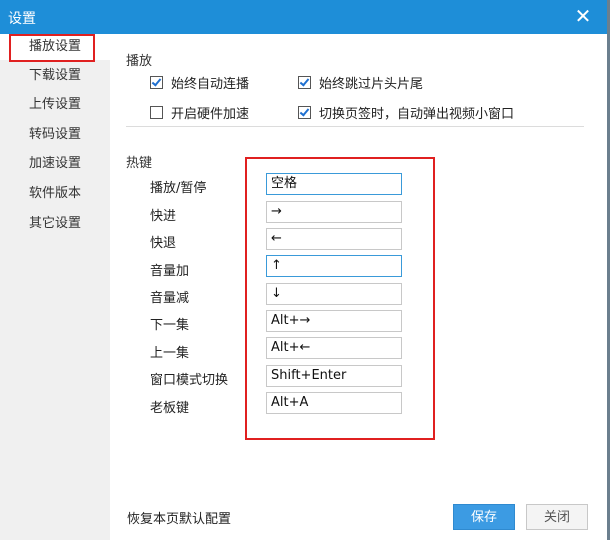 Image resolution: width=610 pixels, height=540 pixels. I want to click on hotkey-label-next-episode: 下一集, so click(170, 325).